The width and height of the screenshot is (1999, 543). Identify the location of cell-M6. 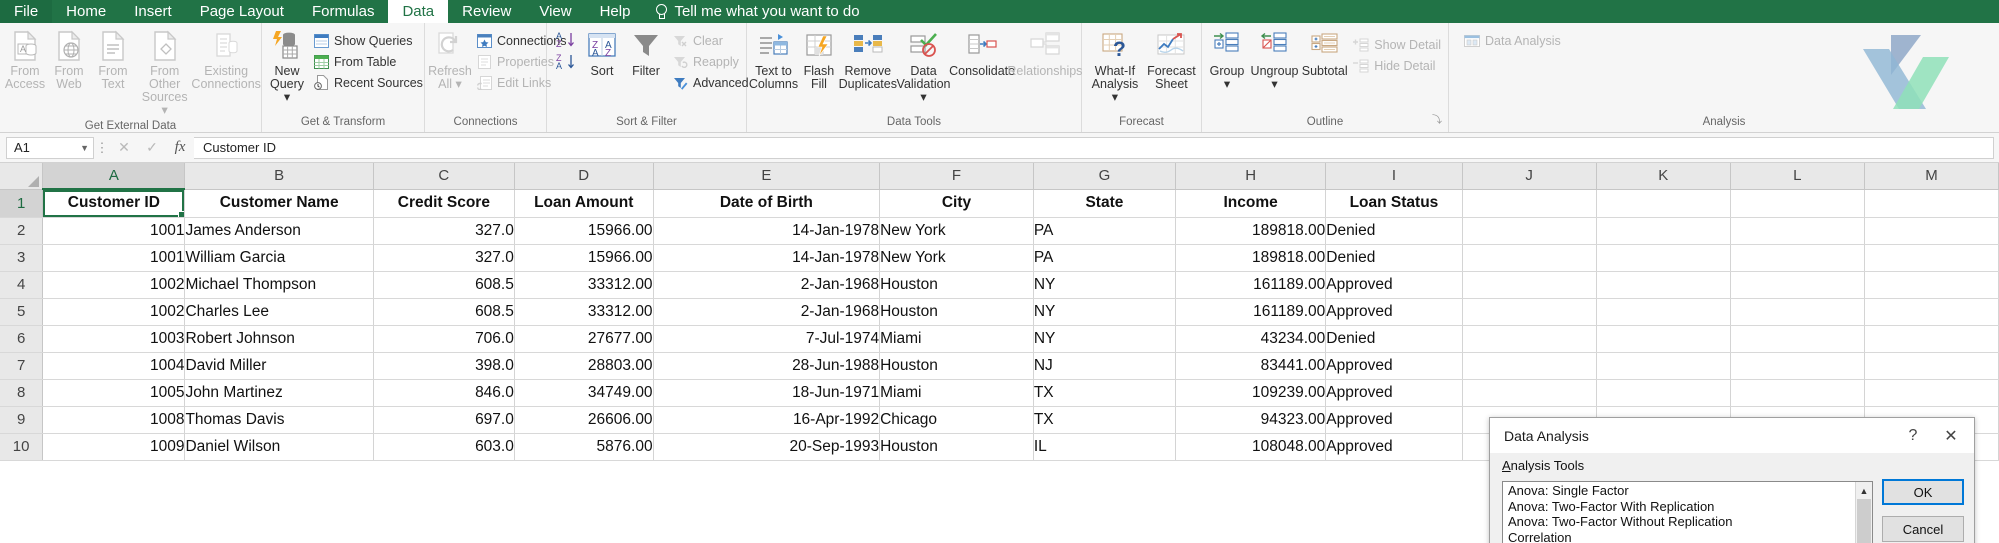
(1931, 339).